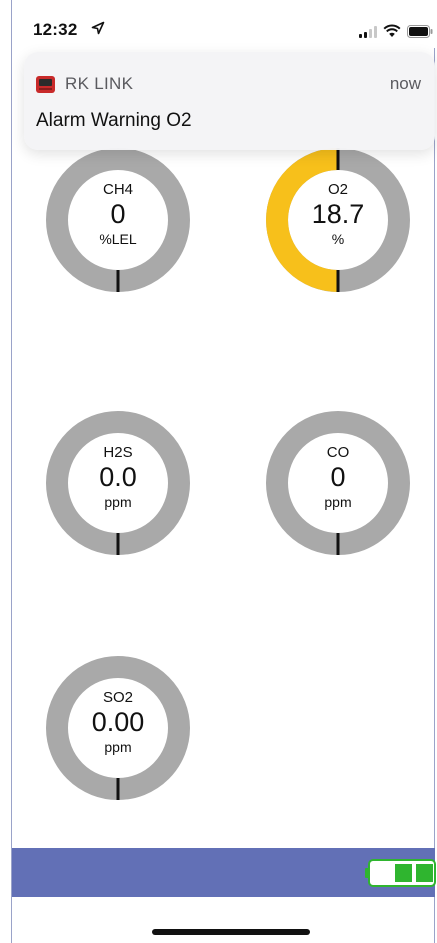 The image size is (437, 943). I want to click on notification-time: now, so click(405, 83).